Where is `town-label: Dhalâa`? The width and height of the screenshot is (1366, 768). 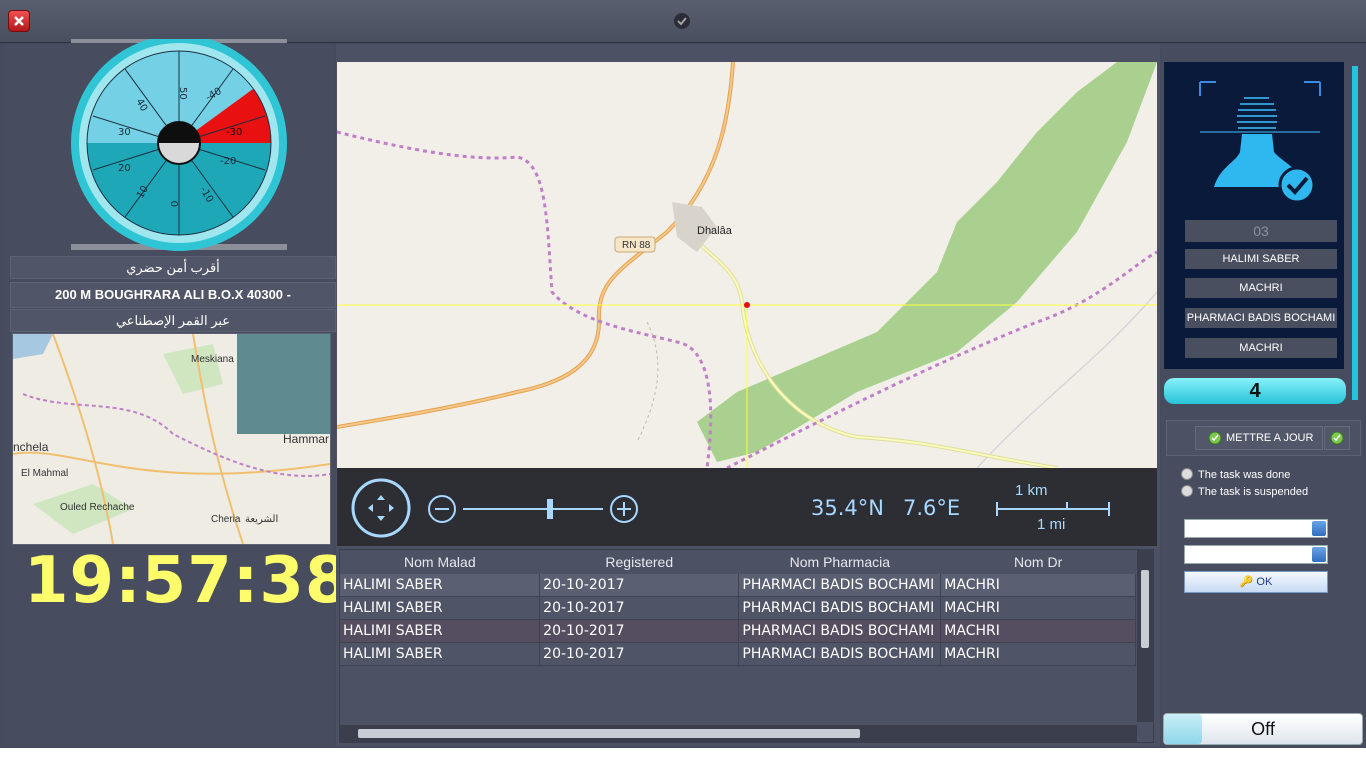
town-label: Dhalâa is located at coordinates (715, 231).